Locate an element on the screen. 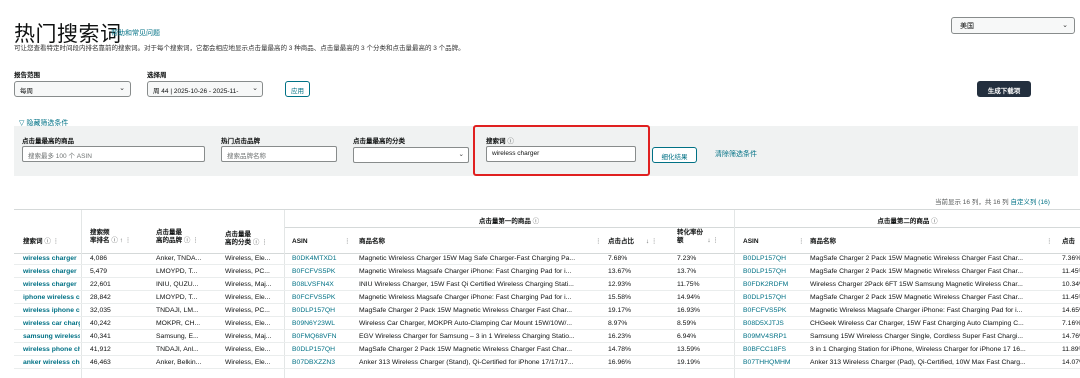 The height and width of the screenshot is (378, 1080). column-count: 当前显示 16 列，共 16 列 is located at coordinates (972, 202).